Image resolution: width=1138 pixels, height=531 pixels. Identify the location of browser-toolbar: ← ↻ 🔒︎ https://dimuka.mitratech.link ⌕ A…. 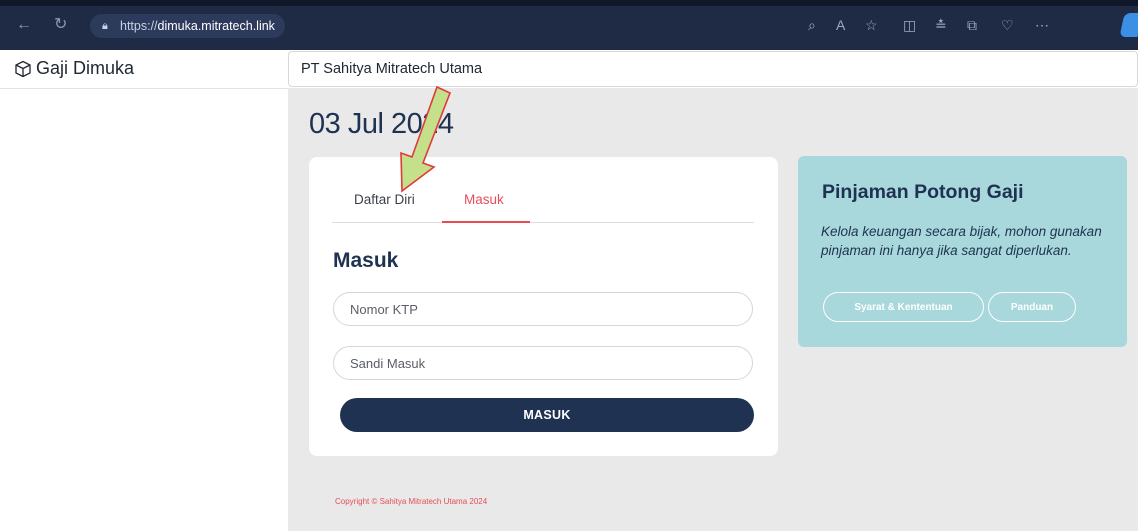
(569, 25).